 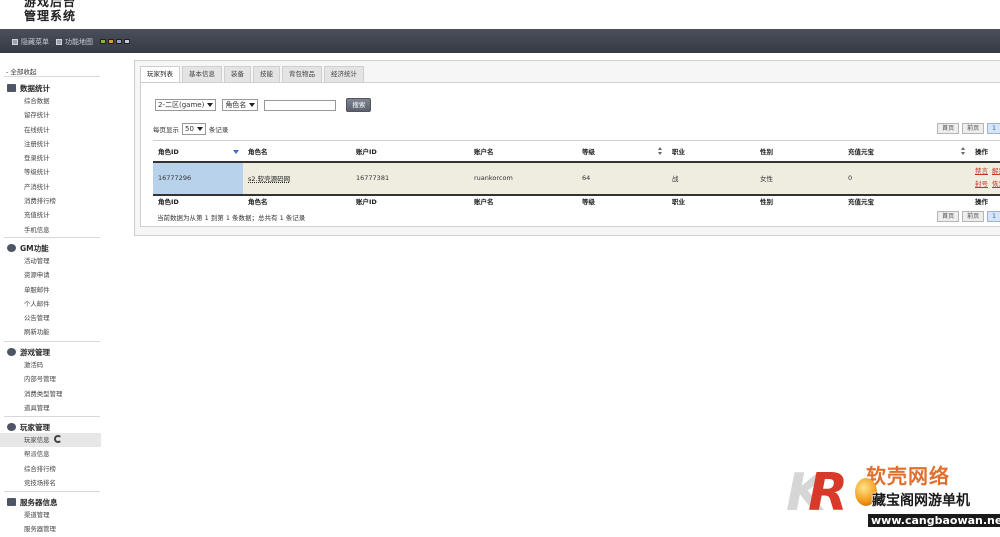 I want to click on column-label: 账户ID, so click(x=366, y=151).